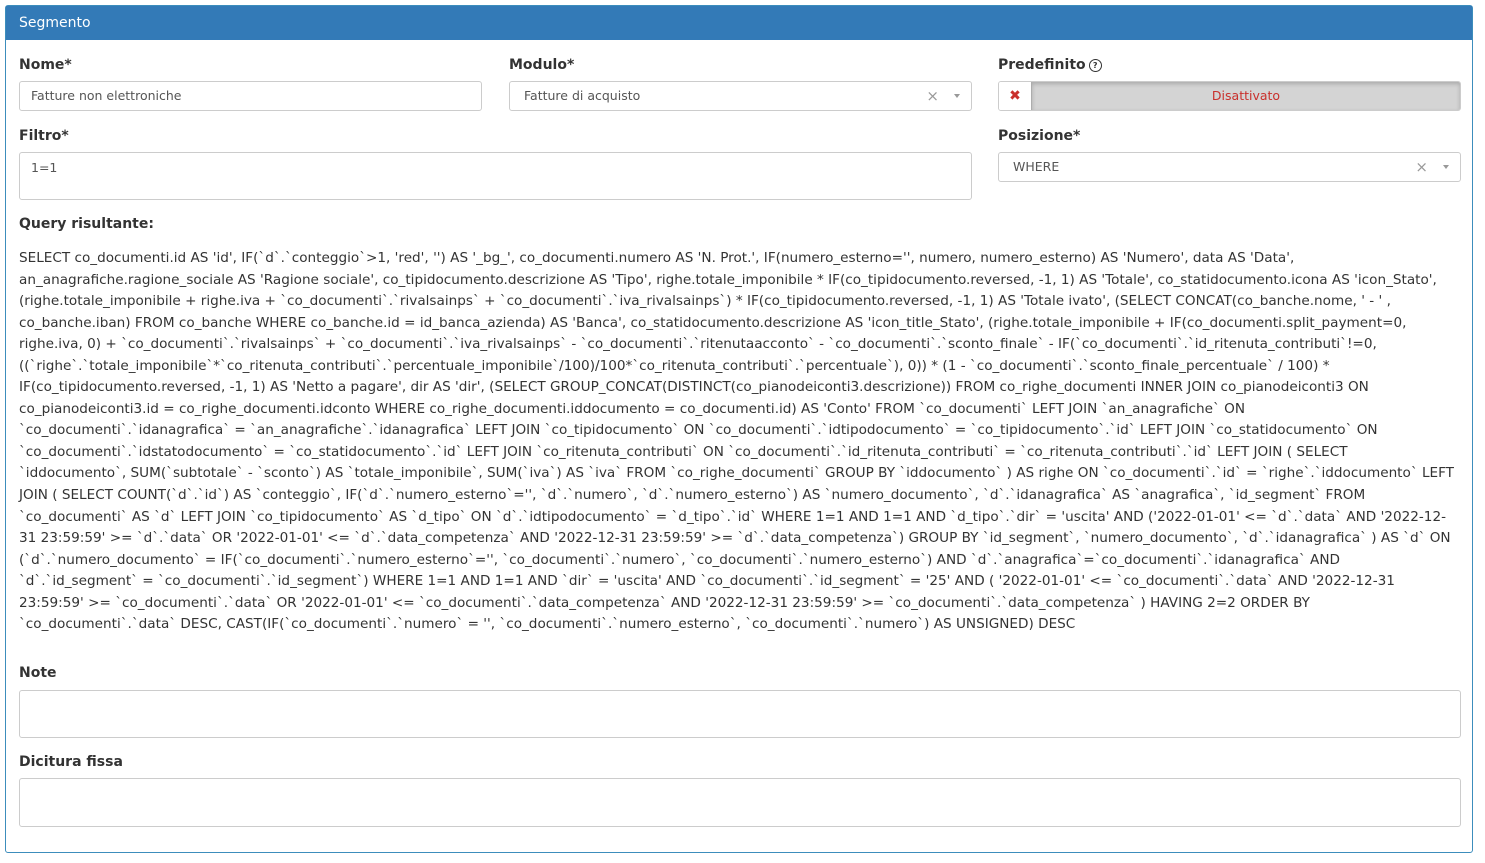 This screenshot has width=1485, height=863. Describe the element at coordinates (38, 673) in the screenshot. I see `note-label: Note` at that location.